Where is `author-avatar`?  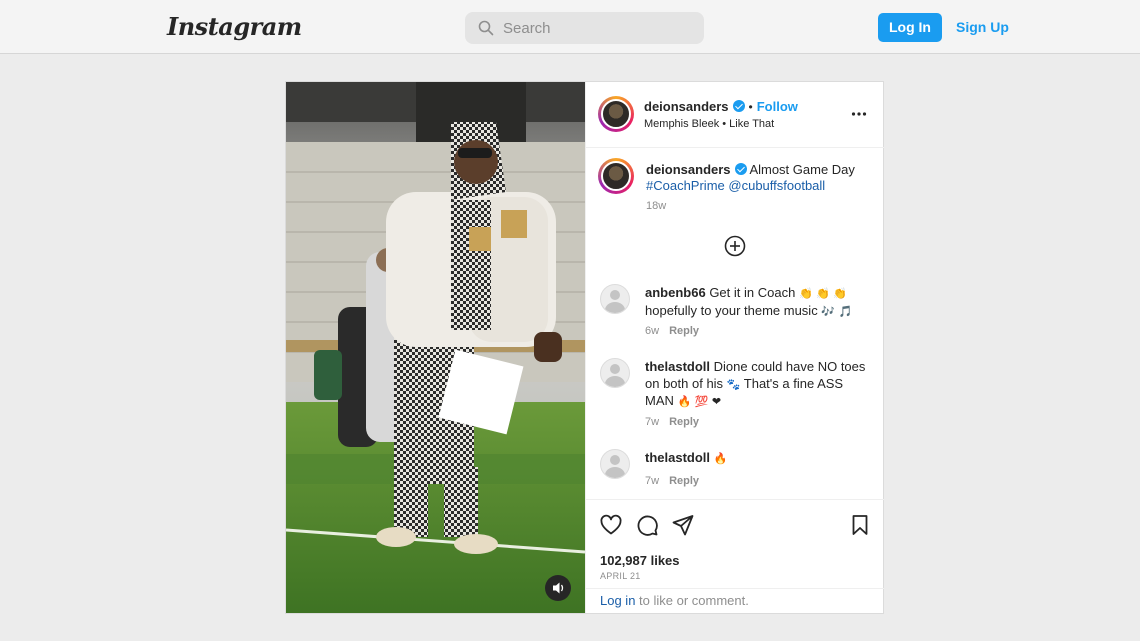 author-avatar is located at coordinates (616, 114).